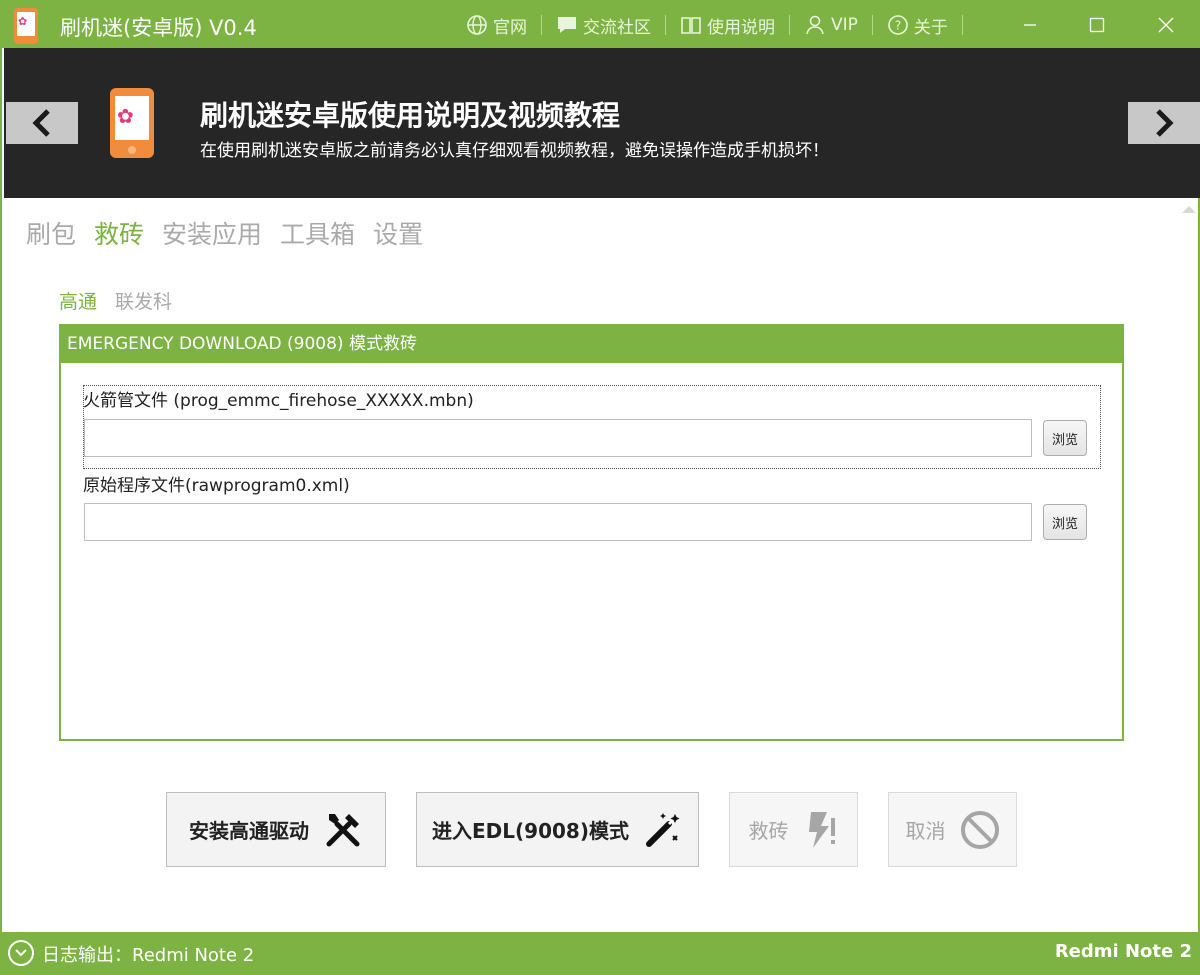 Image resolution: width=1200 pixels, height=975 pixels. Describe the element at coordinates (741, 27) in the screenshot. I see `menu-manual-label: 使用说明` at that location.